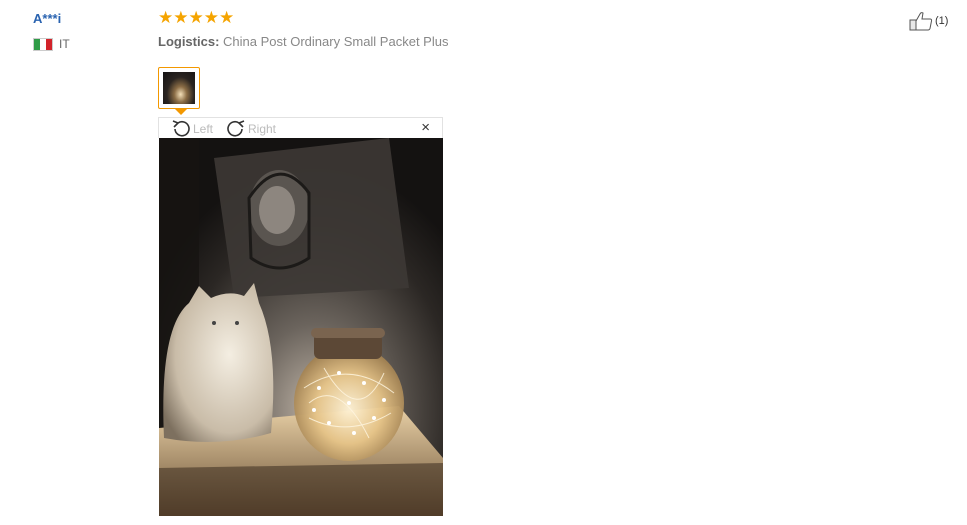  I want to click on like-count: (1), so click(942, 21).